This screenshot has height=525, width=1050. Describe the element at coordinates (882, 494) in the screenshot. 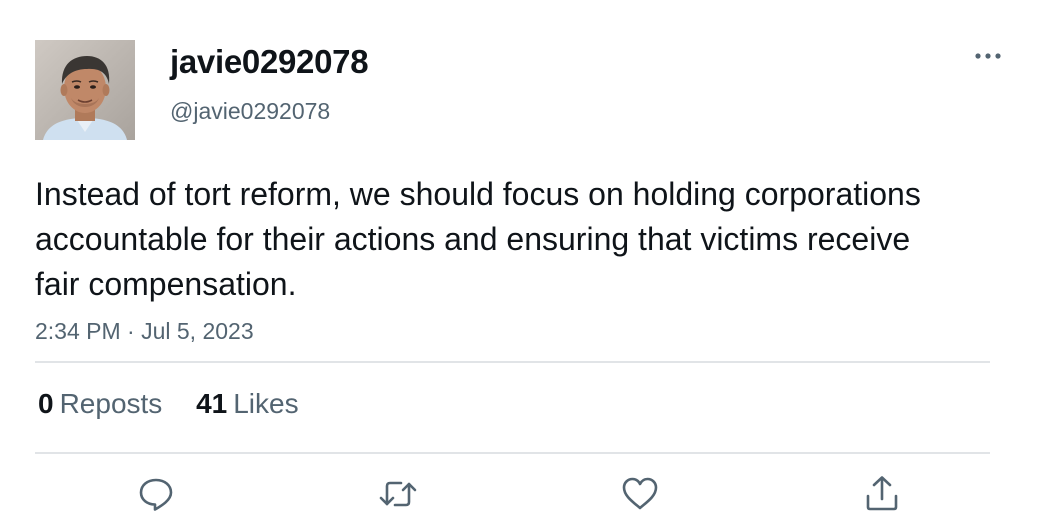

I see `share-icon` at that location.